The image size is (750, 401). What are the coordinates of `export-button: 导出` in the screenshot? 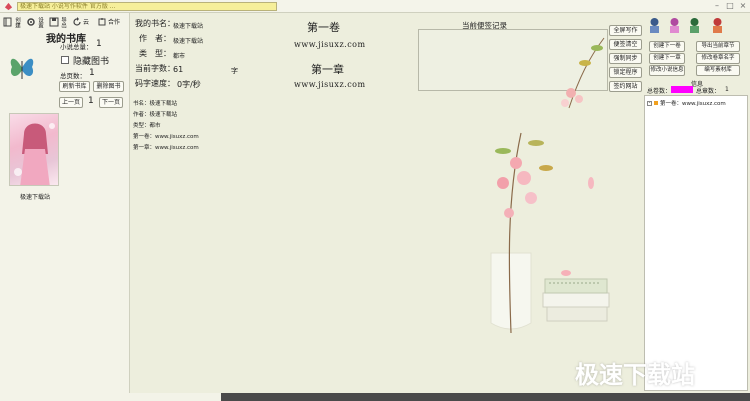 It's located at (57, 22).